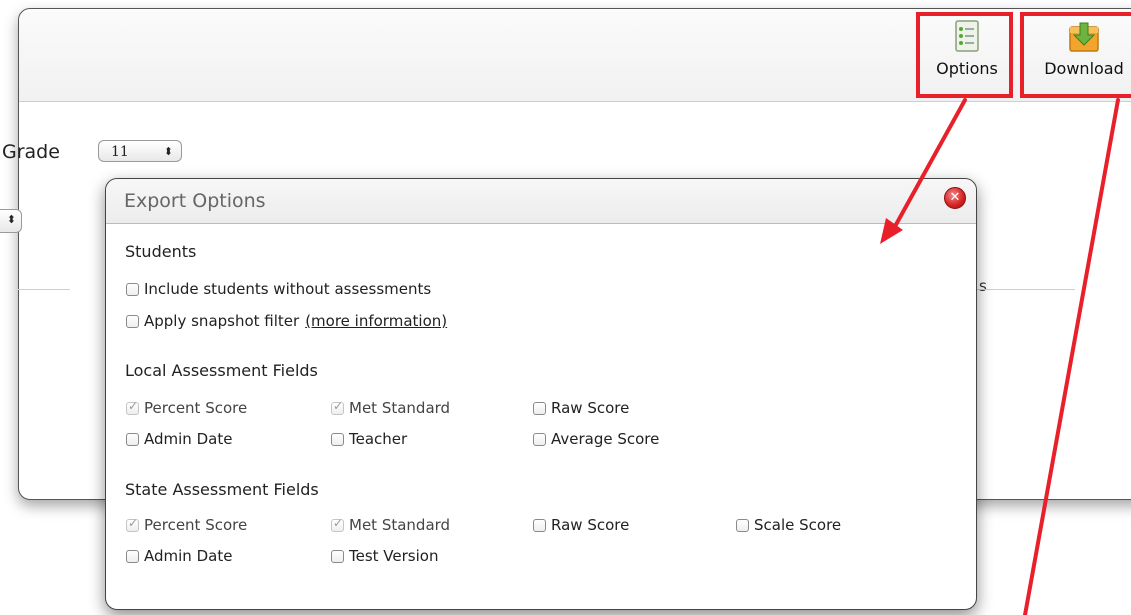 The width and height of the screenshot is (1131, 615). I want to click on field-state-admin-date: Admin Date, so click(179, 556).